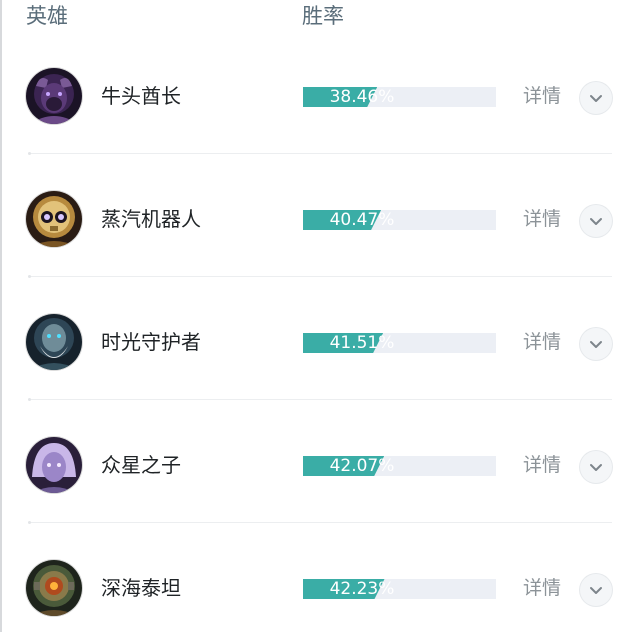 The image size is (640, 632). What do you see at coordinates (141, 588) in the screenshot?
I see `hero-name: 深海泰坦` at bounding box center [141, 588].